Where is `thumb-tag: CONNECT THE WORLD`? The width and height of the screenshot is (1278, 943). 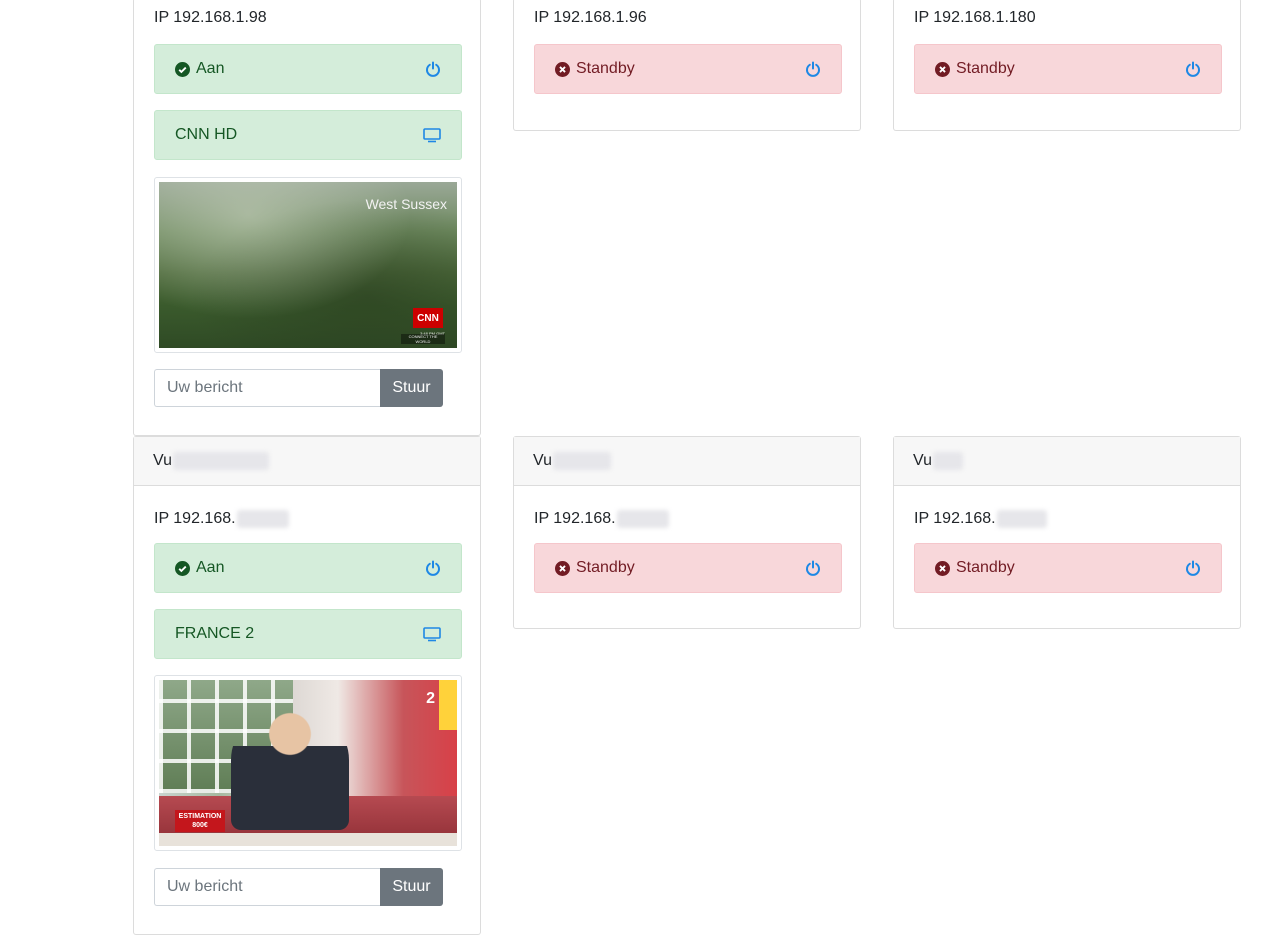
thumb-tag: CONNECT THE WORLD is located at coordinates (423, 339).